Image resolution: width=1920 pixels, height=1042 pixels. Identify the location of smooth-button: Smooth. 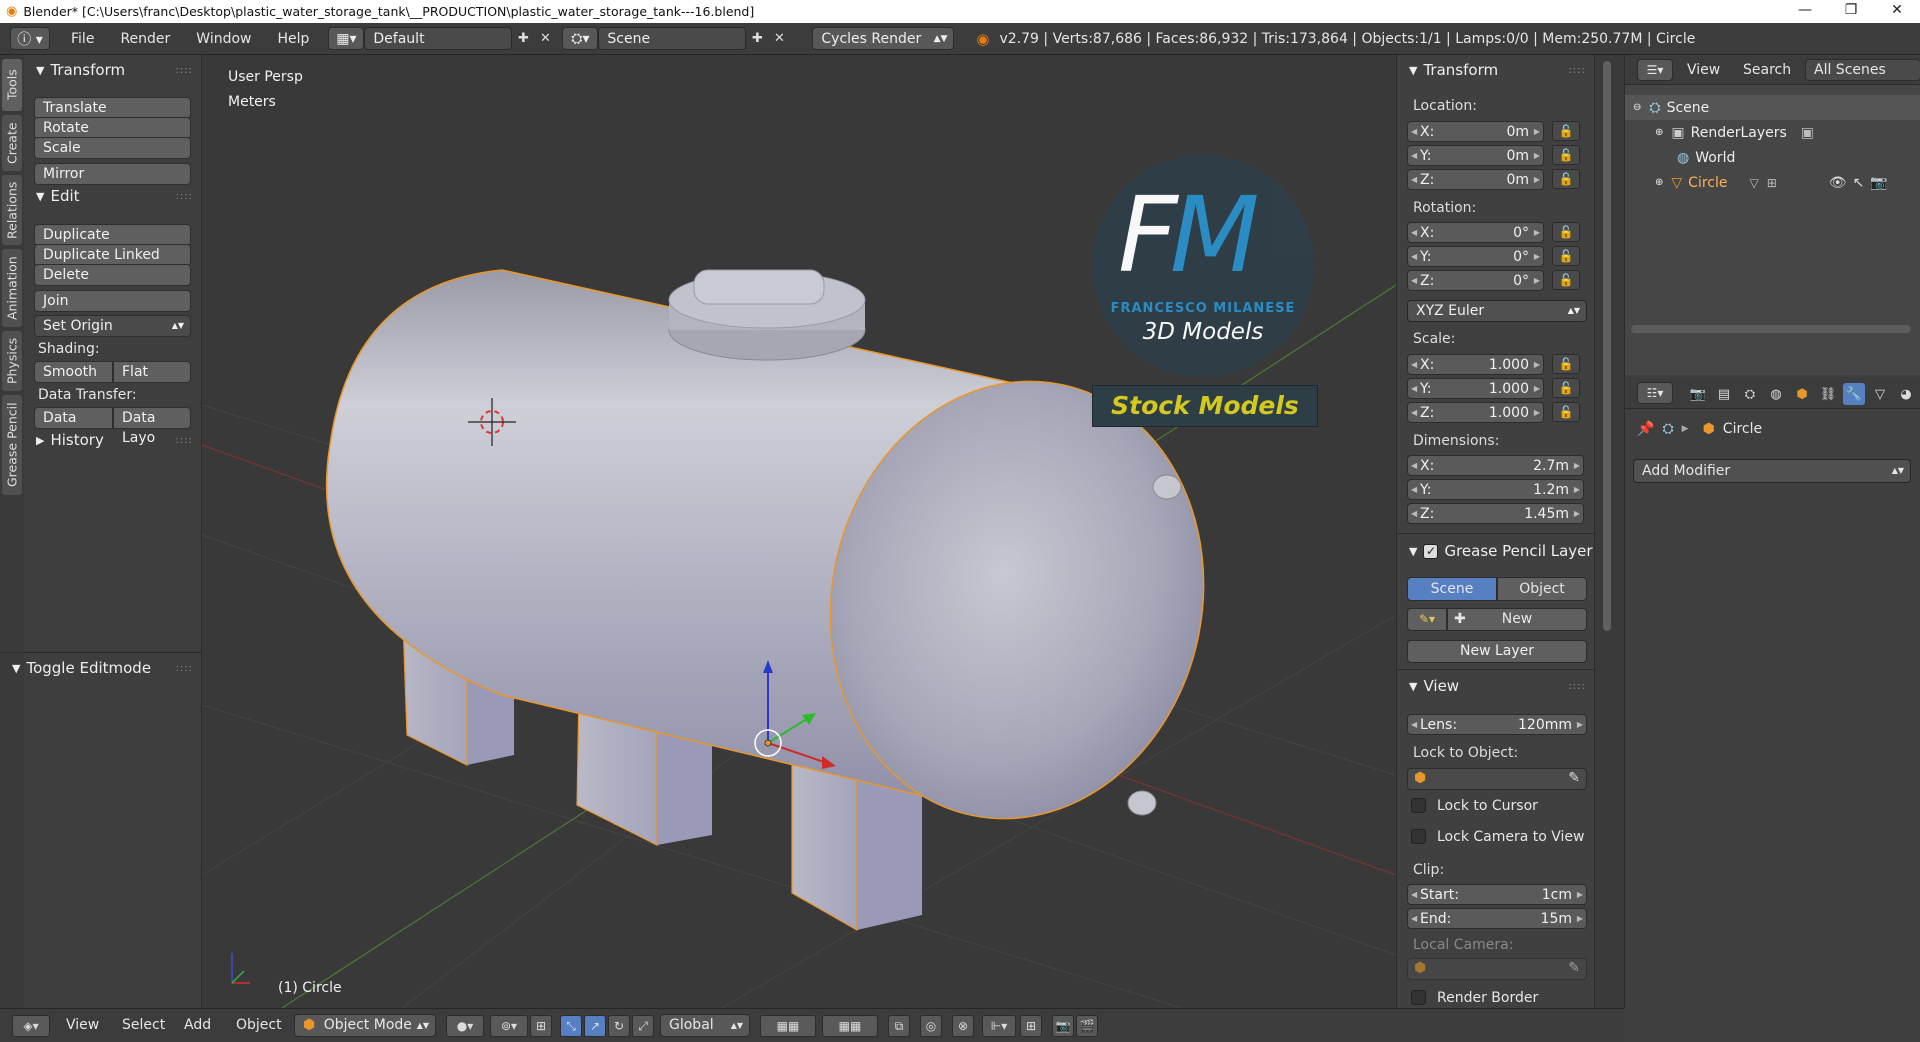
(73, 372).